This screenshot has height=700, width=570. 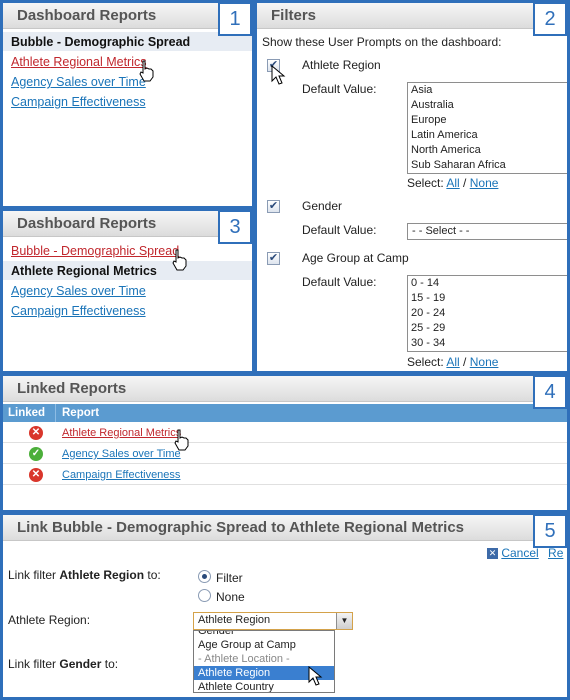 I want to click on filter-name-age-group: Age Group at Camp, so click(x=355, y=258).